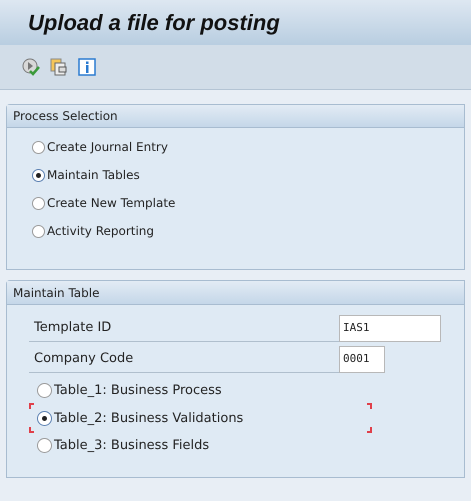 The image size is (471, 501). I want to click on field-label: Template ID, so click(73, 328).